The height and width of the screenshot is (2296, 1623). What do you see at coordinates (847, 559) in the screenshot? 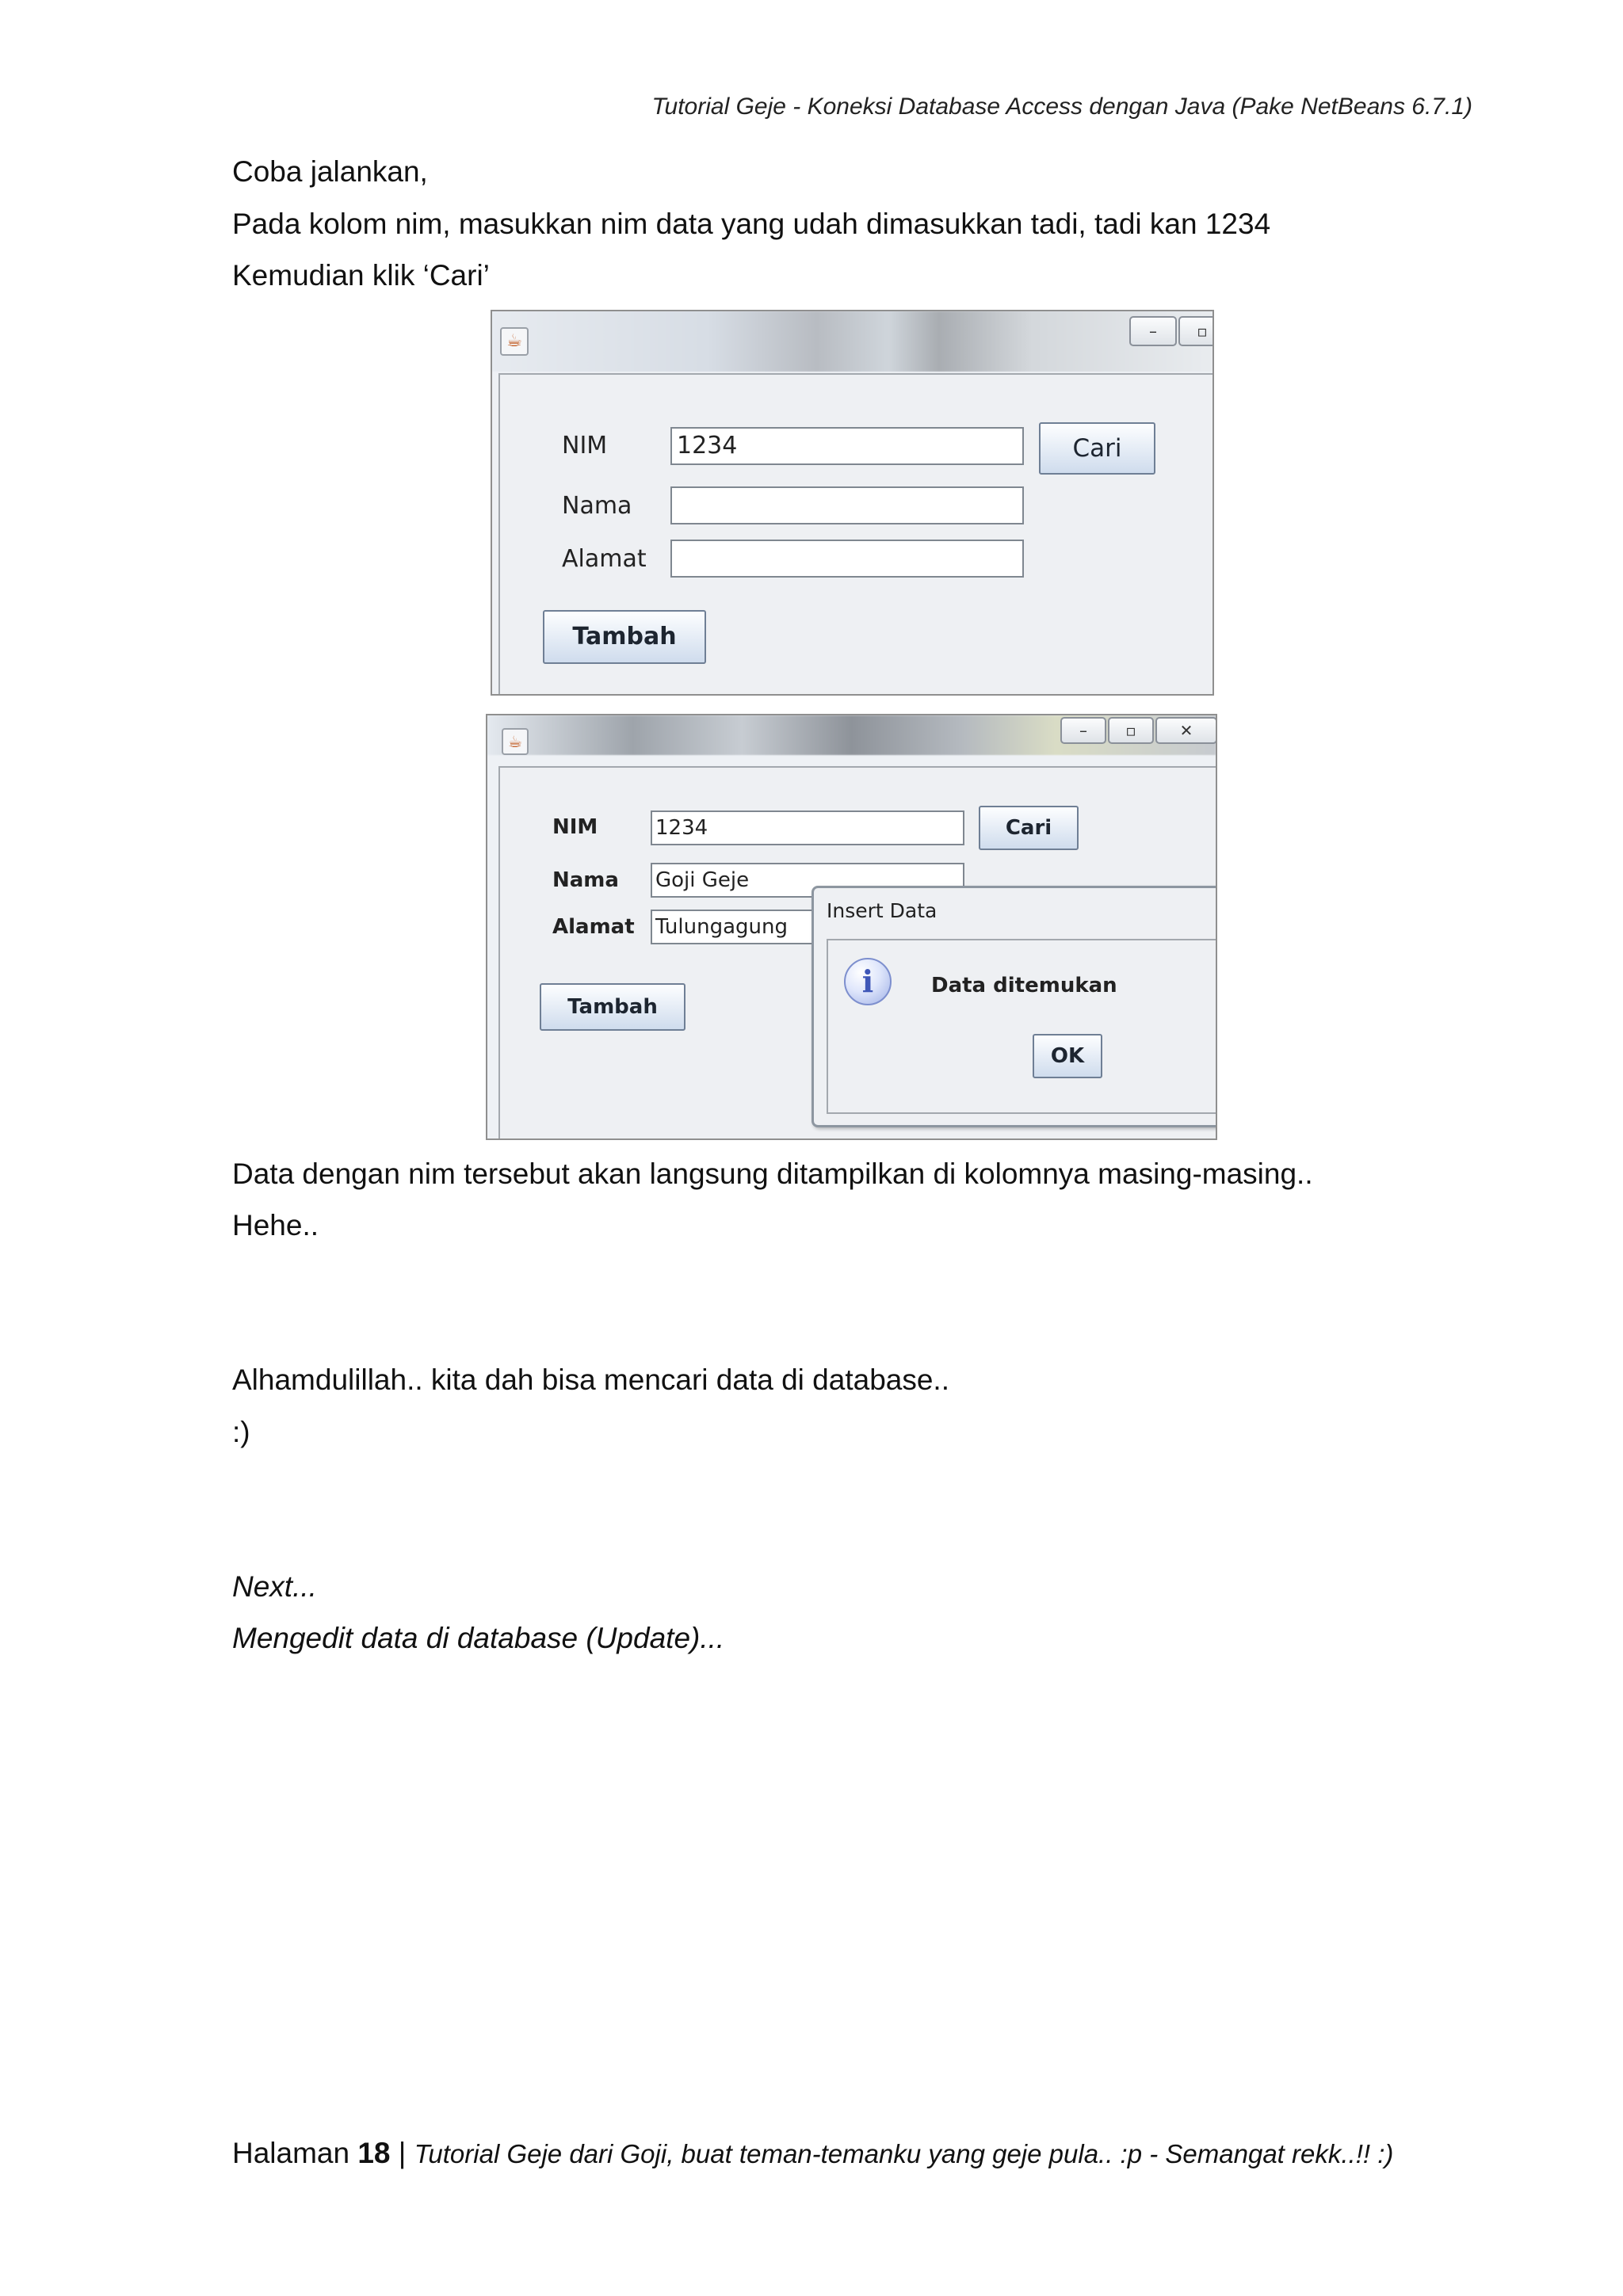
I see `alamat-input` at bounding box center [847, 559].